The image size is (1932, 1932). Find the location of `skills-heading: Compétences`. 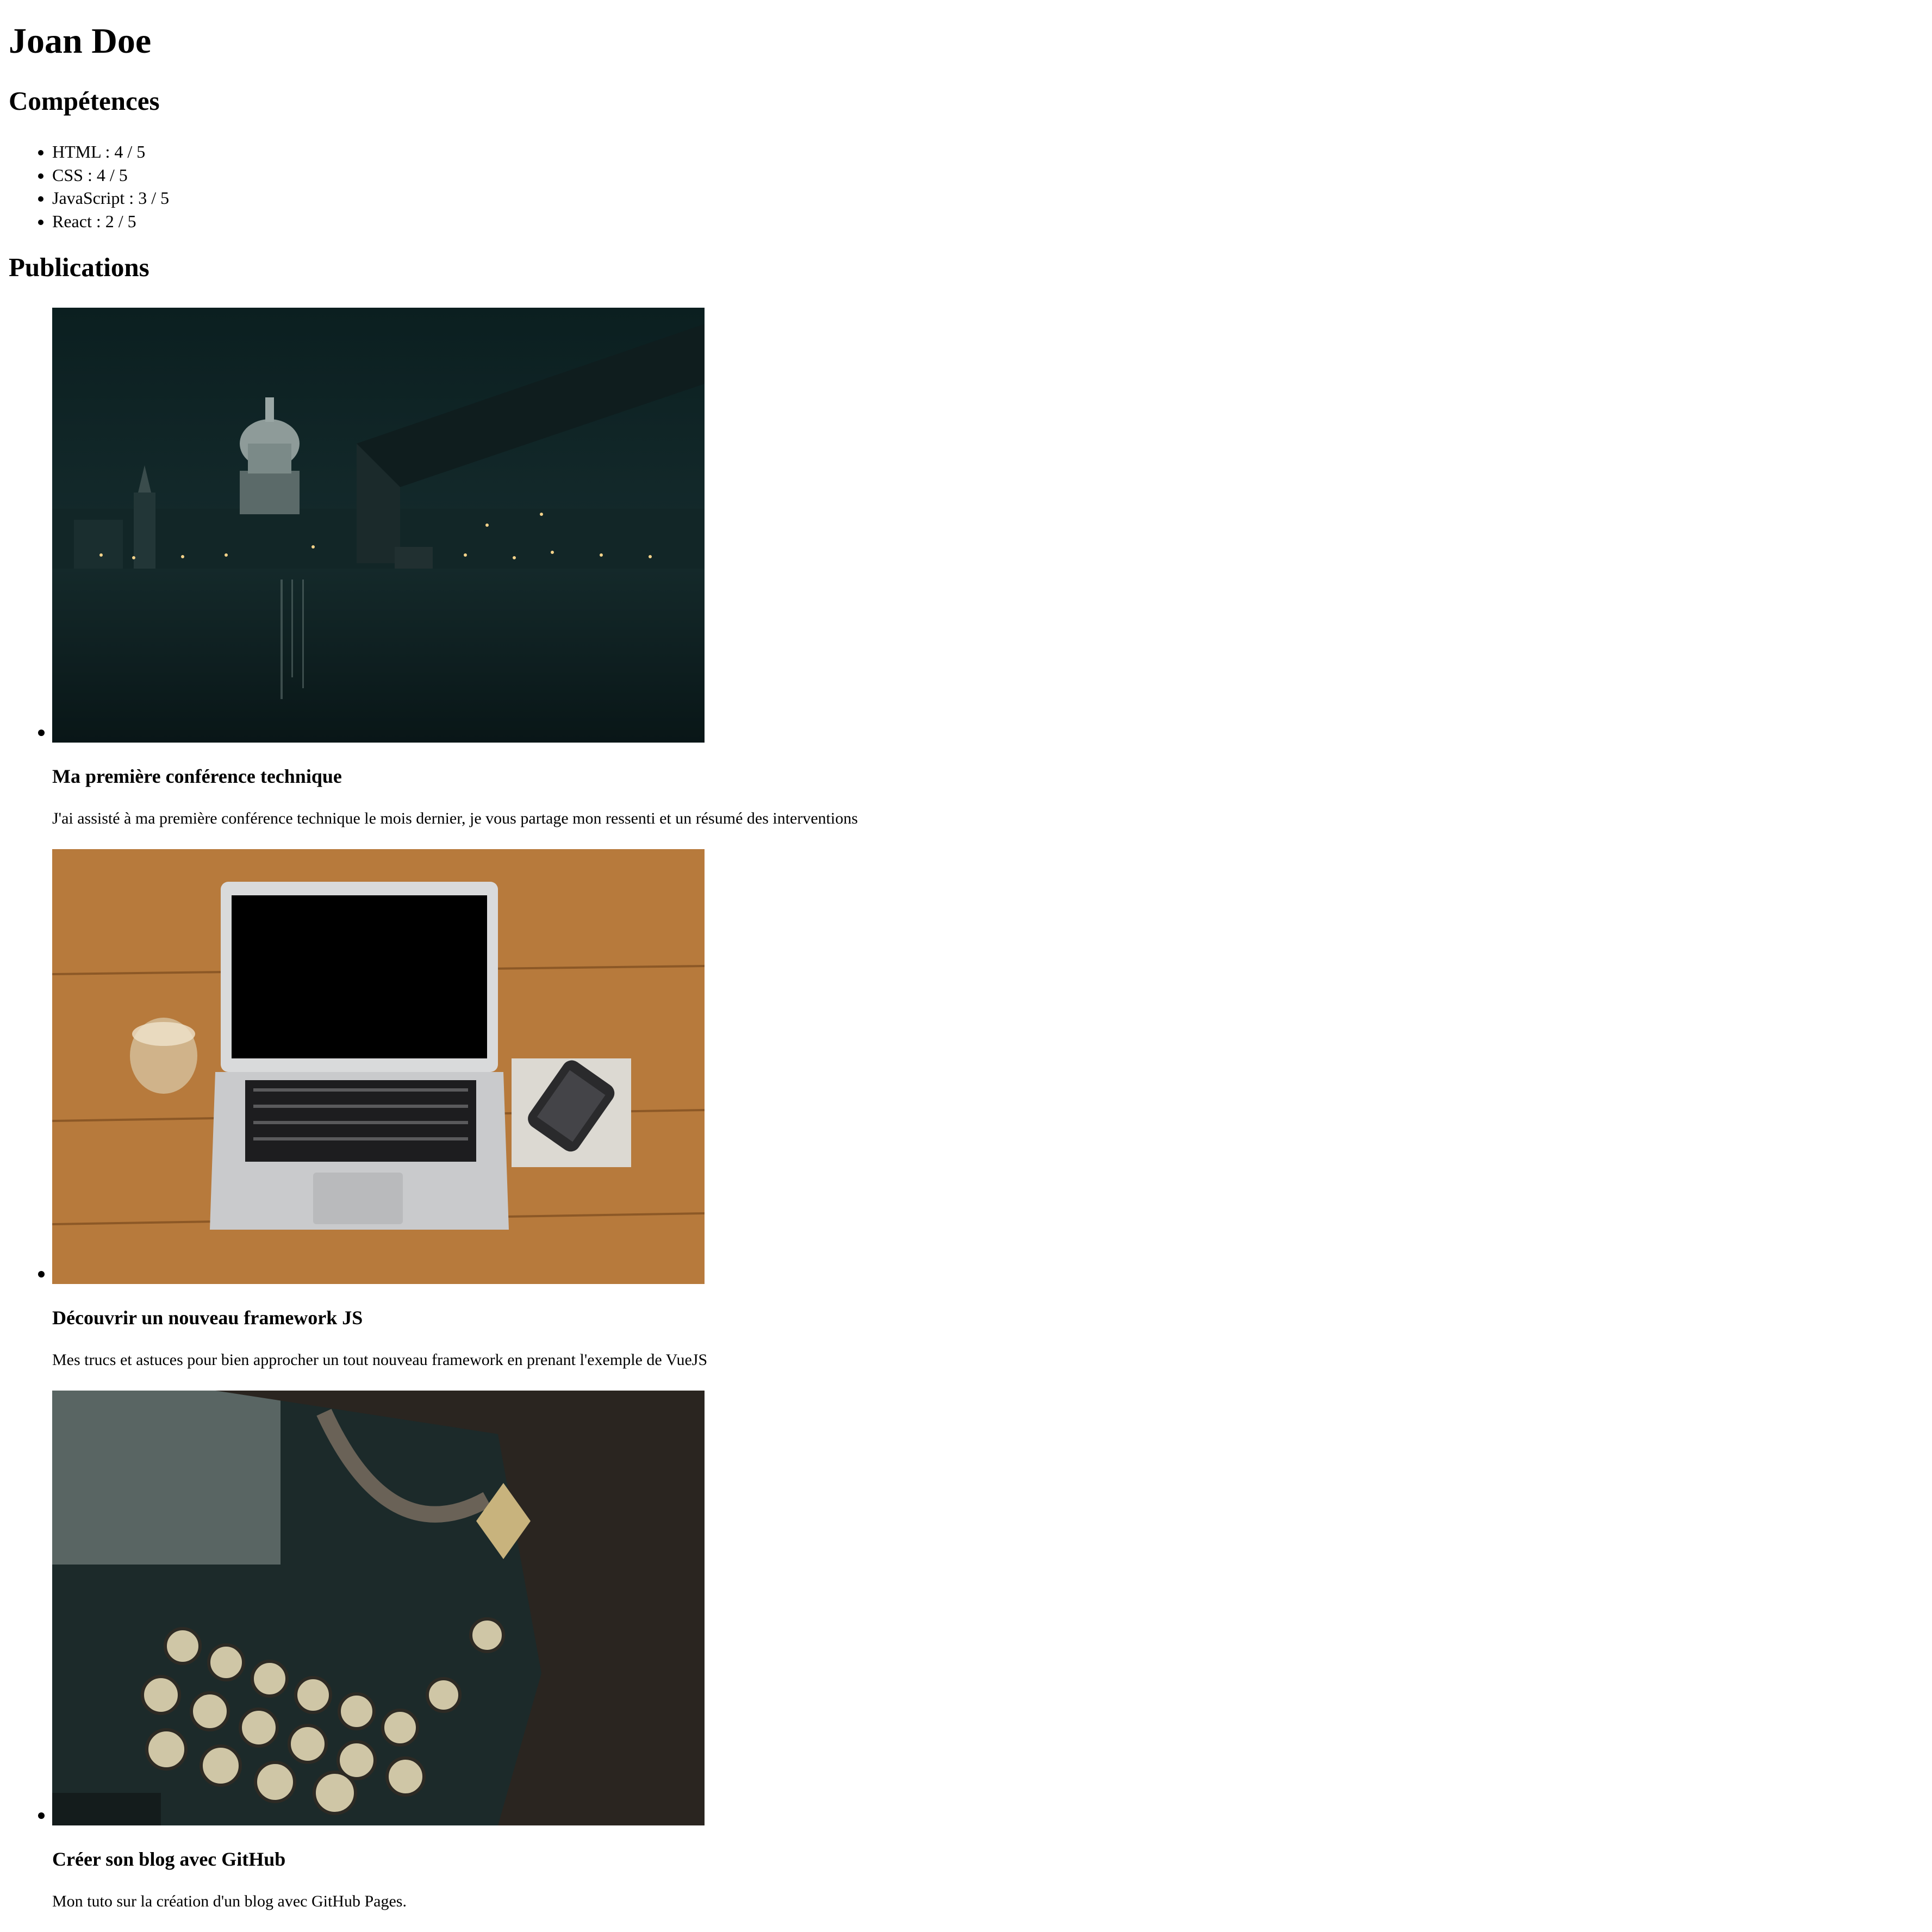

skills-heading: Compétences is located at coordinates (84, 101).